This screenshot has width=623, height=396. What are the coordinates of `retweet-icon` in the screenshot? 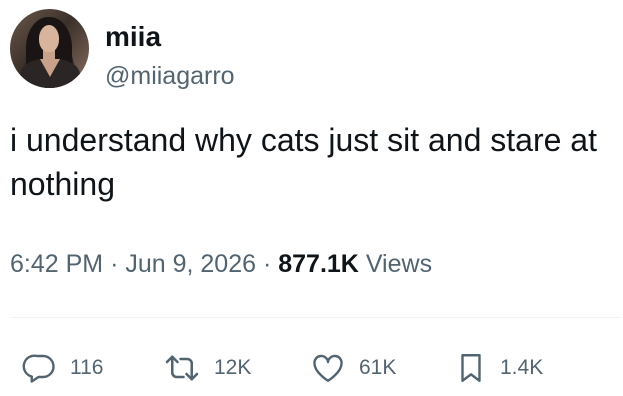 It's located at (182, 368).